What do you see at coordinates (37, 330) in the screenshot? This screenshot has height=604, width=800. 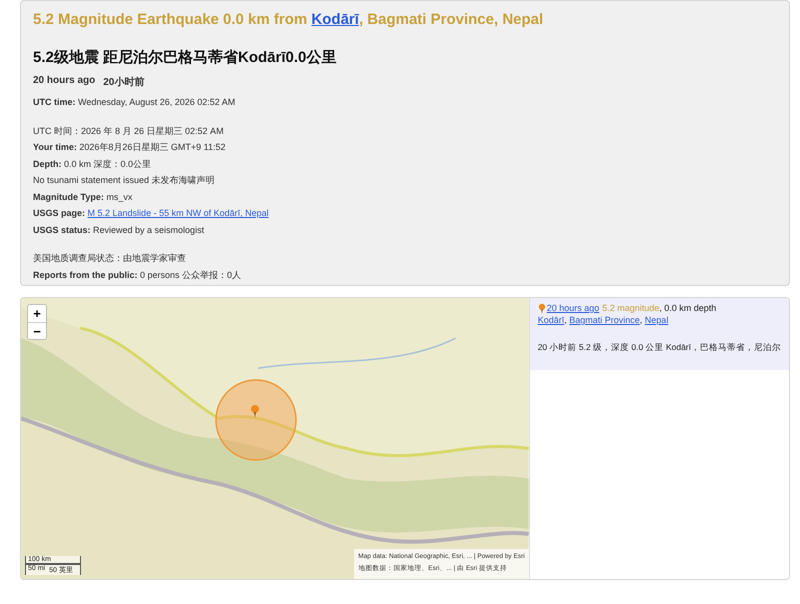 I see `zoom-out-button: −` at bounding box center [37, 330].